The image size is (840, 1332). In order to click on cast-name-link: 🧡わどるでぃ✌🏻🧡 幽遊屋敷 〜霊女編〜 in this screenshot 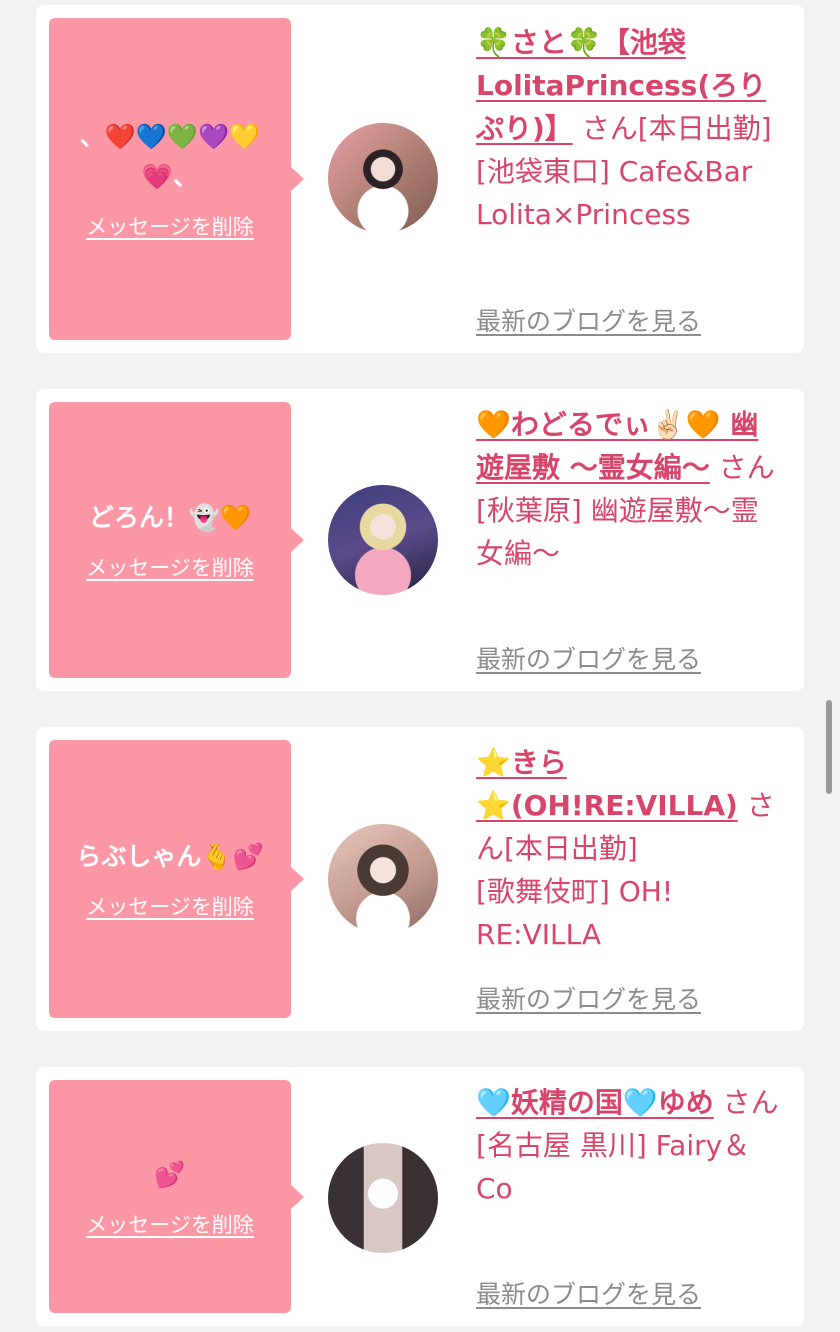, I will do `click(617, 446)`.